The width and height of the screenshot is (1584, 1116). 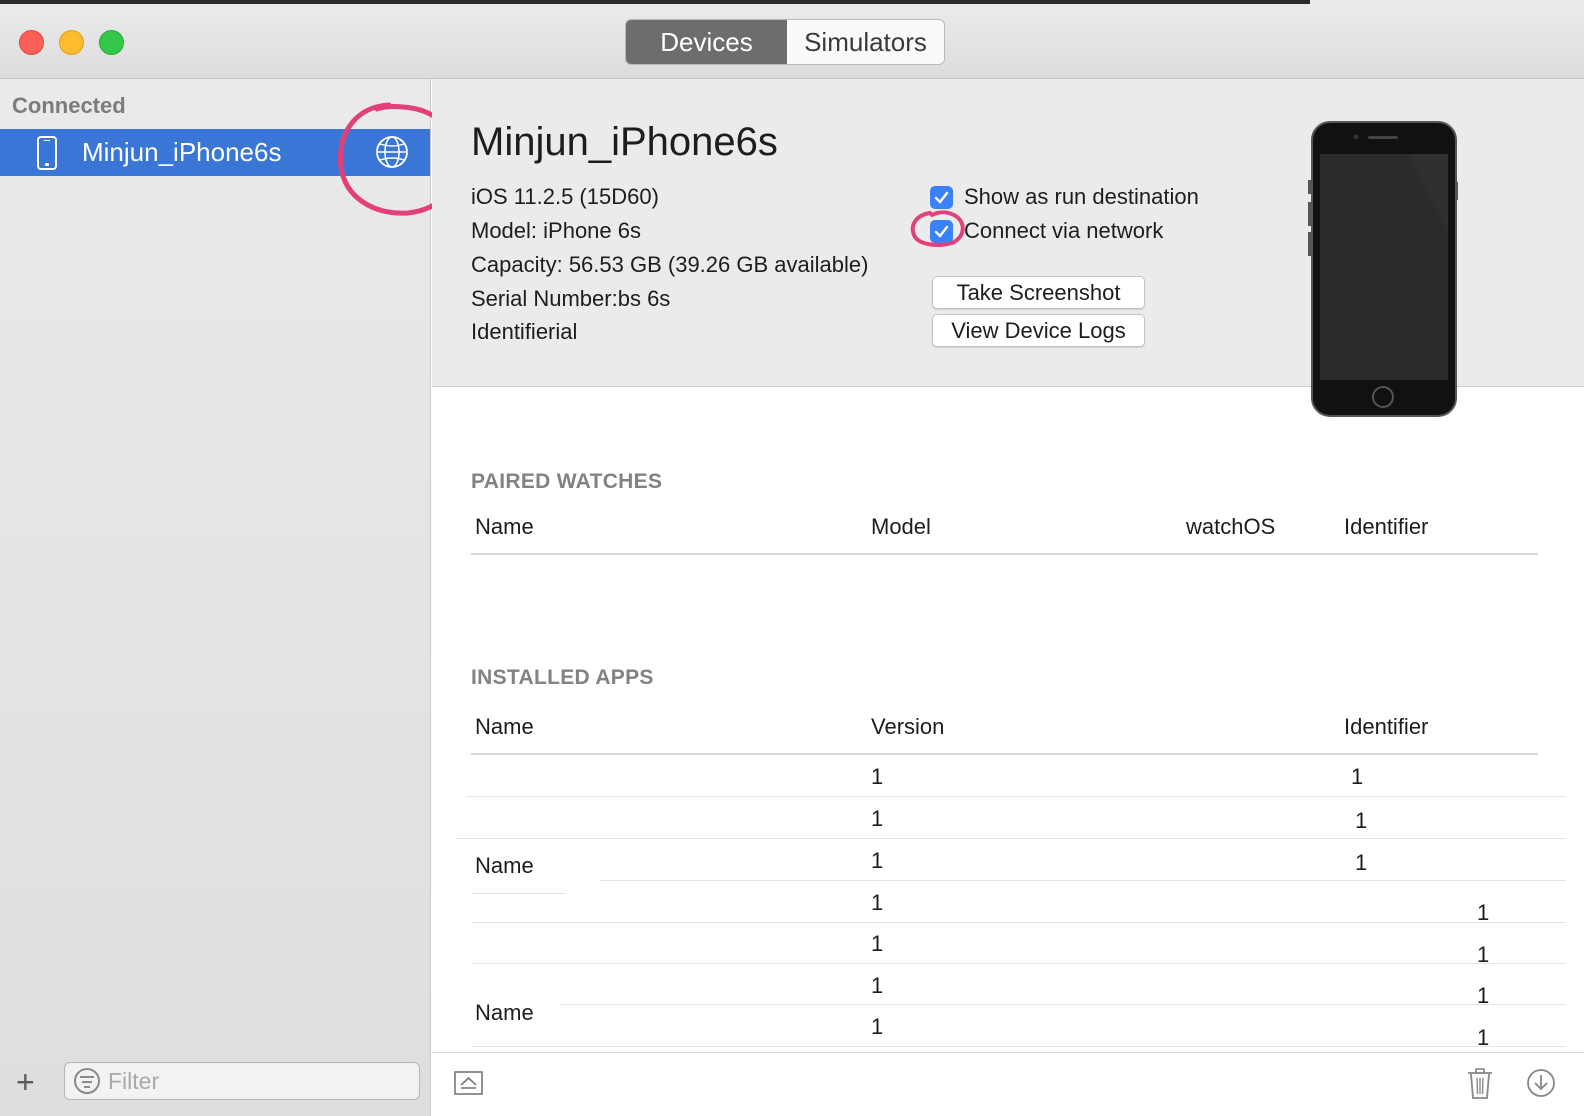 I want to click on iphone-icon, so click(x=47, y=152).